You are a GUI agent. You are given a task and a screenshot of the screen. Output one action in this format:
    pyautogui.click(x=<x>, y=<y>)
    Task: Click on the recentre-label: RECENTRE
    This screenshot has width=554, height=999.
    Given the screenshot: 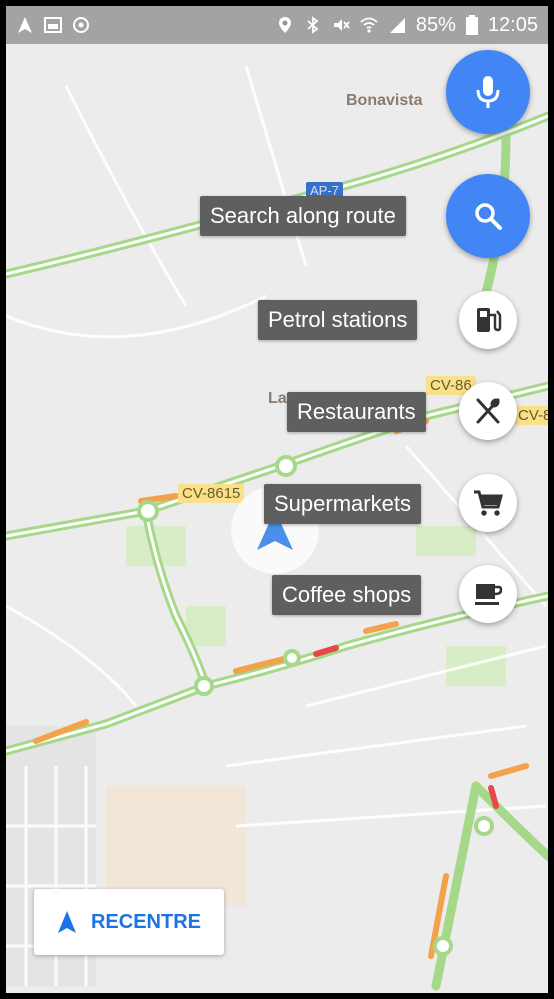 What is the action you would take?
    pyautogui.click(x=145, y=921)
    